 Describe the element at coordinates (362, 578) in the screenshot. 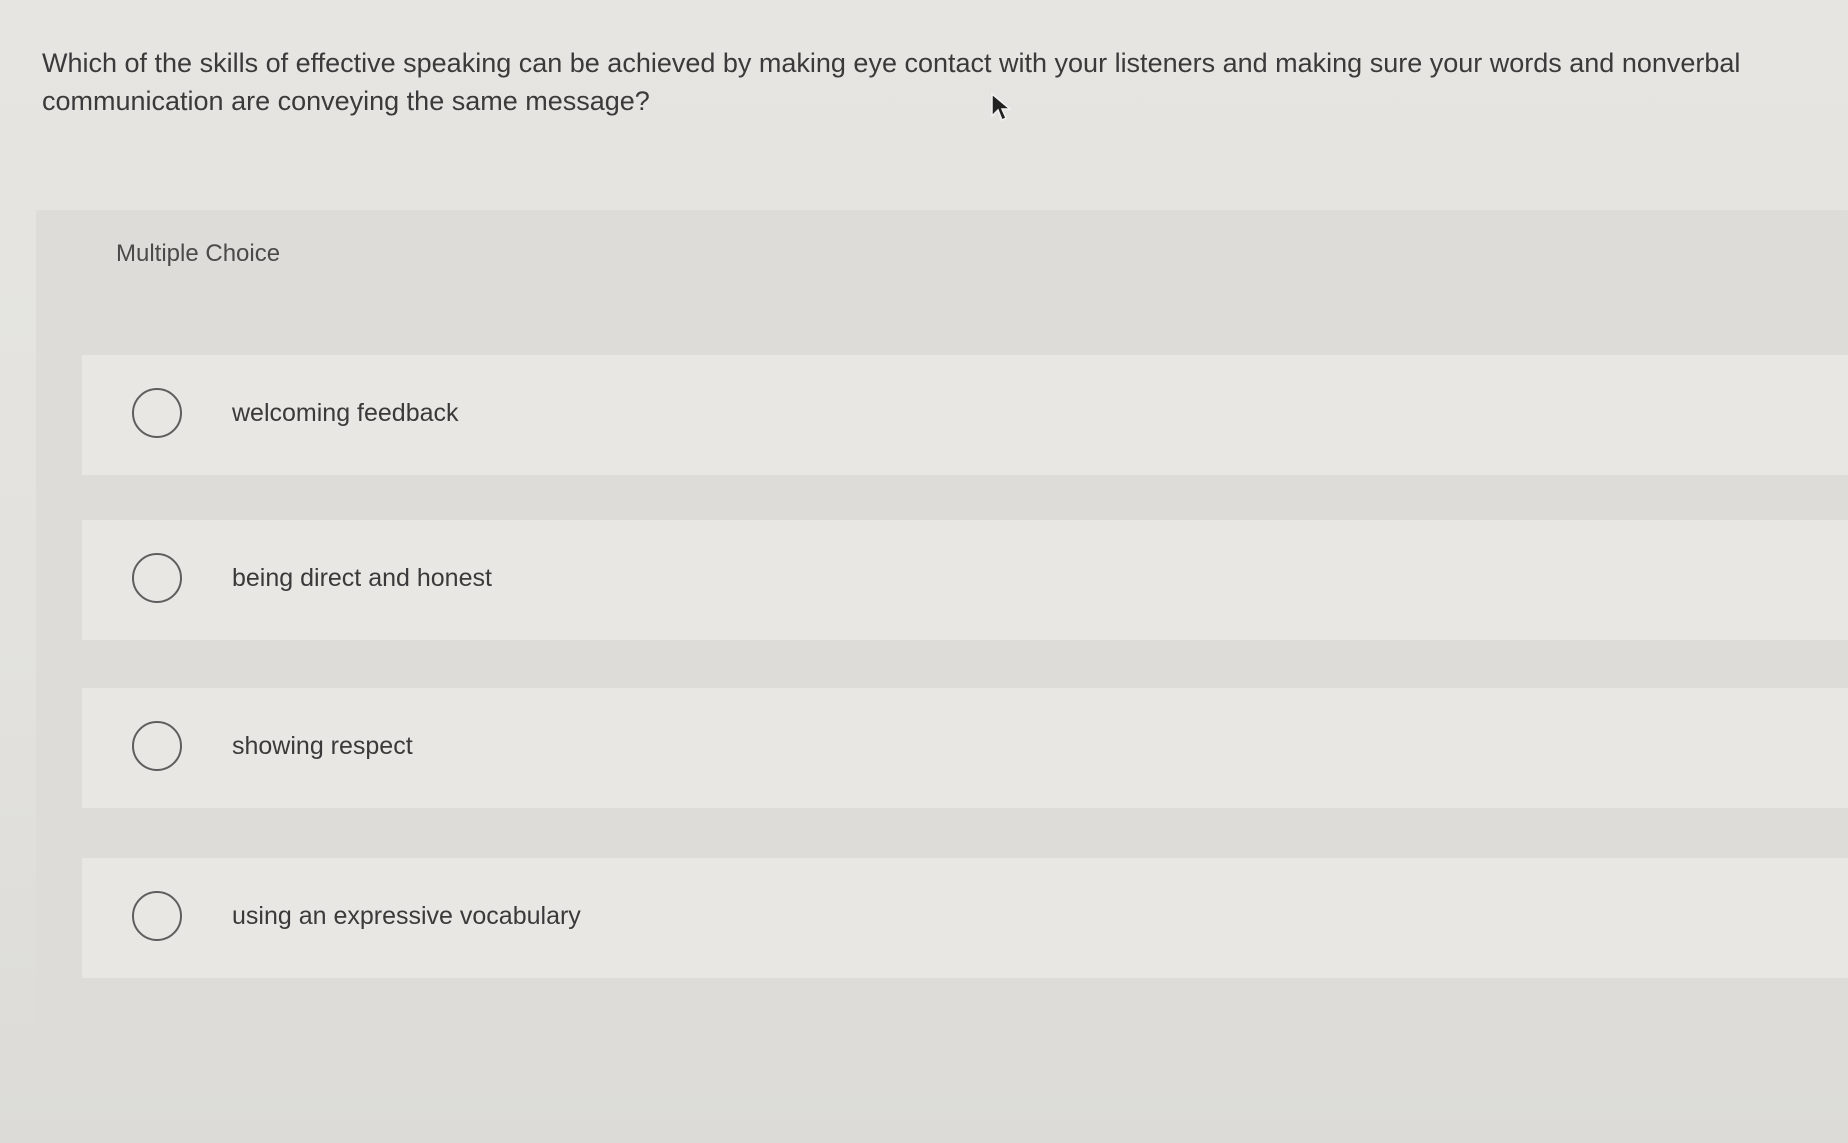

I see `option-label: being direct and honest` at that location.